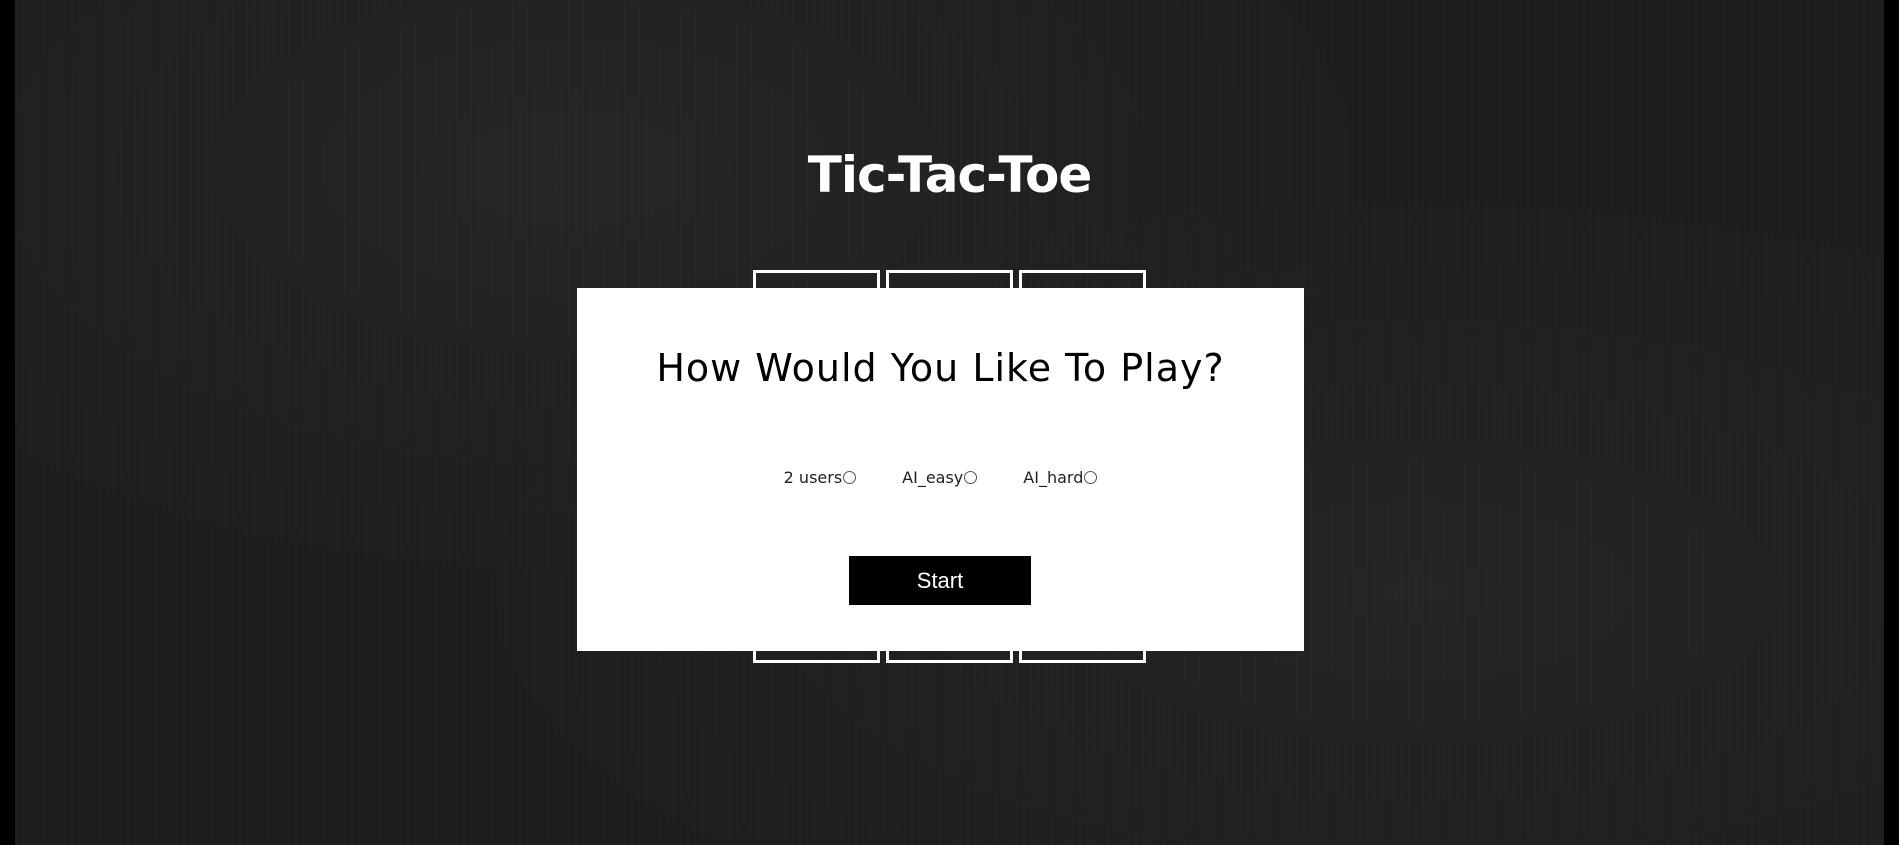 The width and height of the screenshot is (1899, 845). I want to click on option-ai-hard: AI_hard, so click(1060, 477).